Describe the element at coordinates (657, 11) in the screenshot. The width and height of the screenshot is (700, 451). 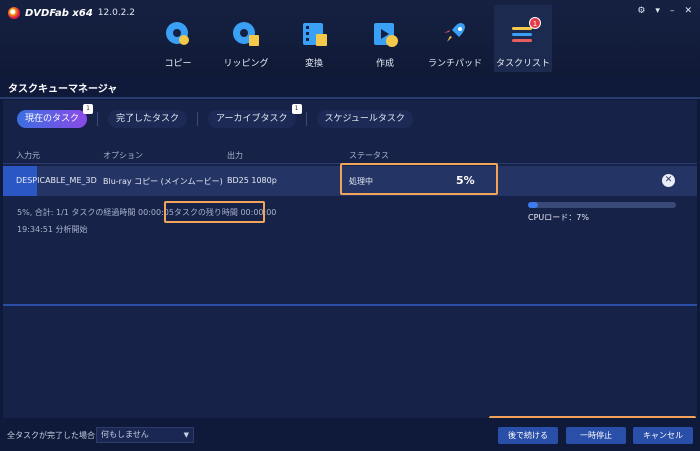
I see `menu-chevron-icon: ▾` at that location.